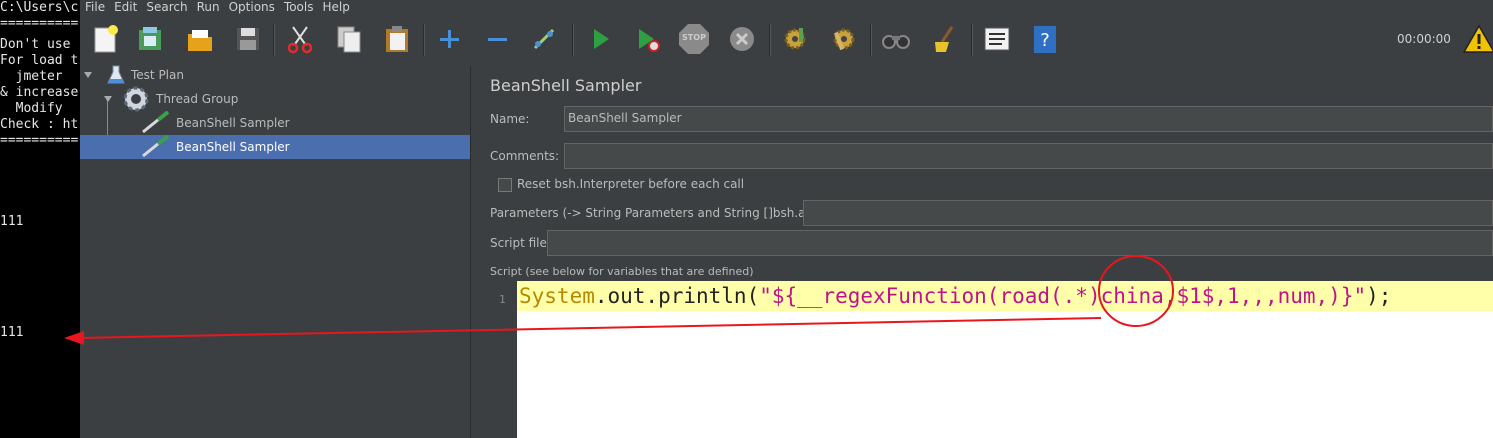 The image size is (1493, 438). What do you see at coordinates (502, 299) in the screenshot?
I see `line-number: 1` at bounding box center [502, 299].